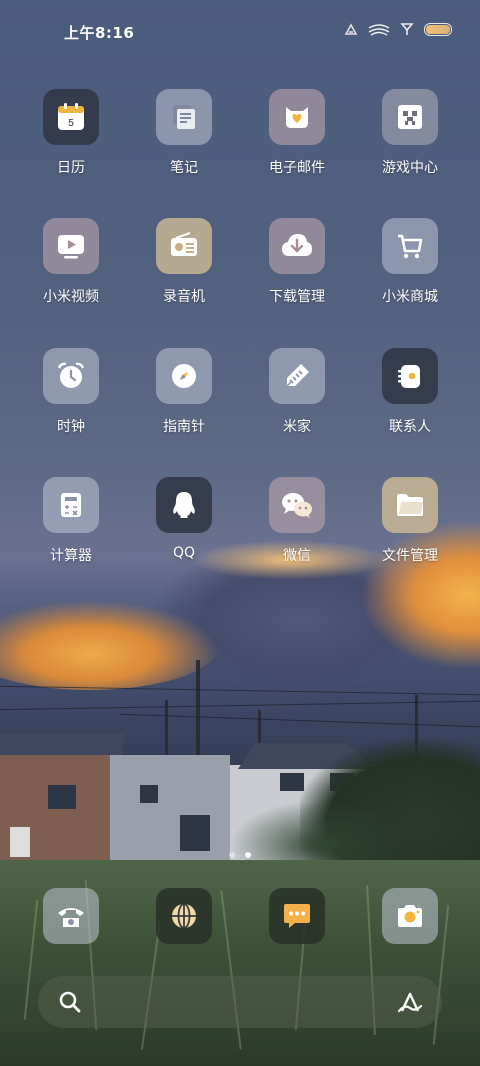  What do you see at coordinates (71, 246) in the screenshot?
I see `video-icon` at bounding box center [71, 246].